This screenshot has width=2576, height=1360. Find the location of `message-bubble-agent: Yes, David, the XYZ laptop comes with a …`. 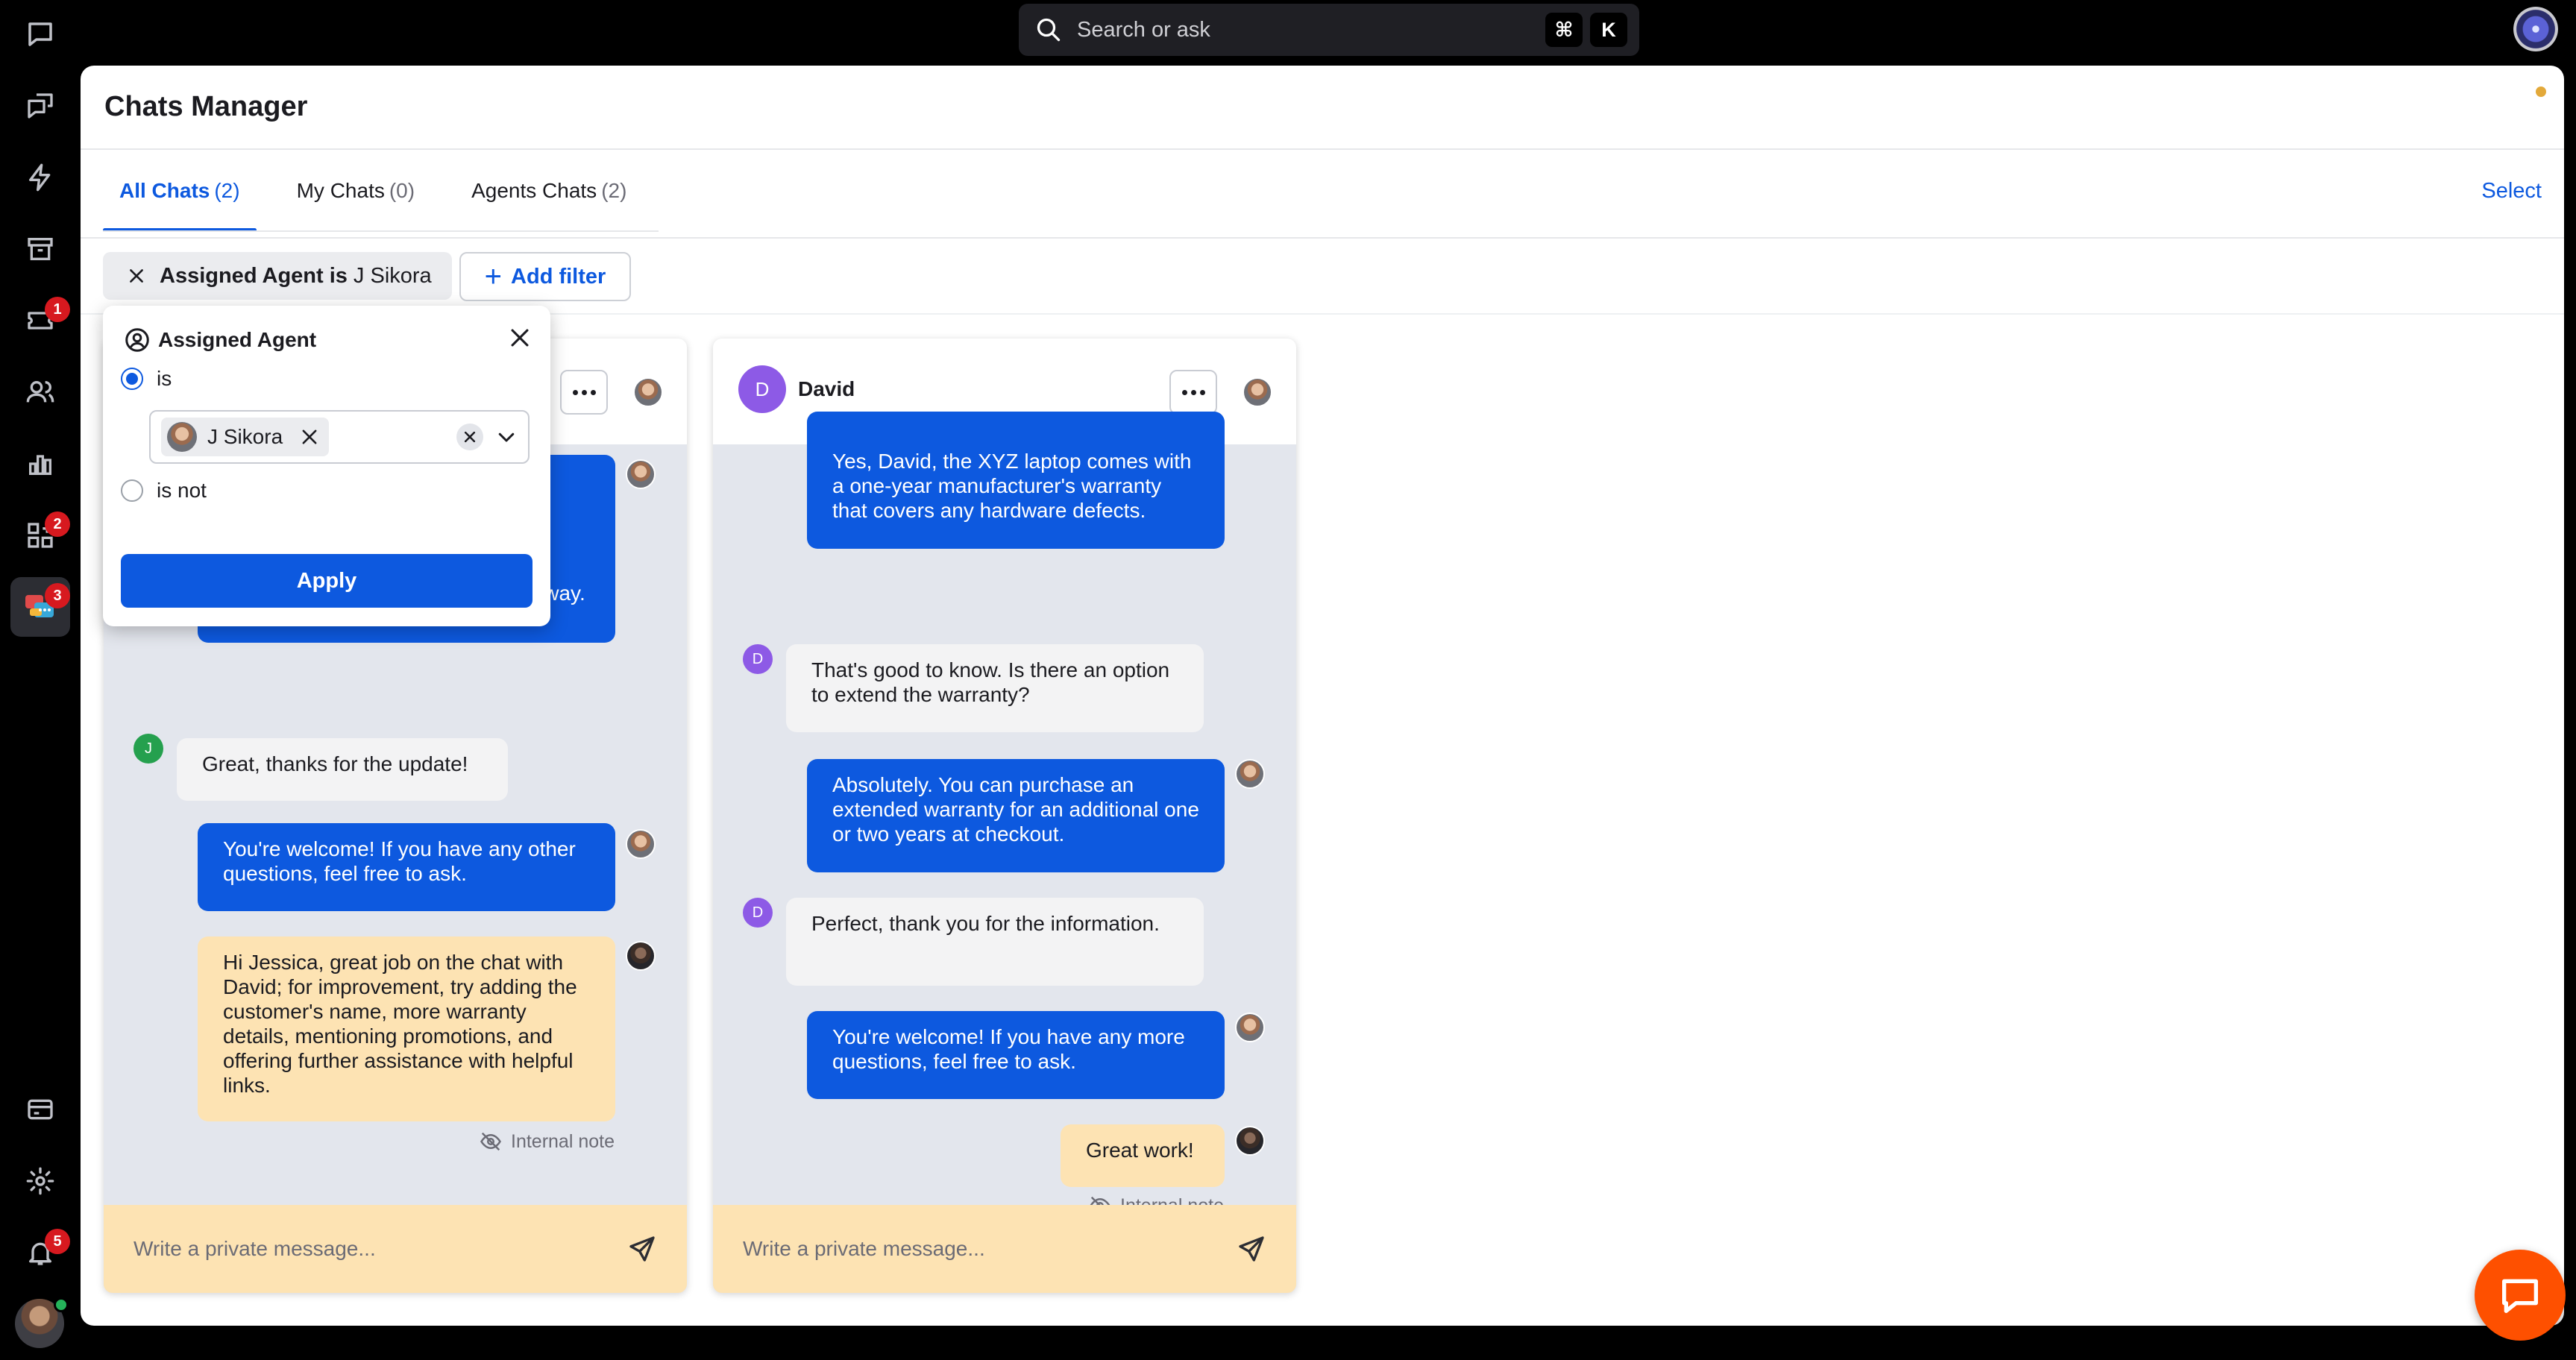

message-bubble-agent: Yes, David, the XYZ laptop comes with a … is located at coordinates (1016, 480).